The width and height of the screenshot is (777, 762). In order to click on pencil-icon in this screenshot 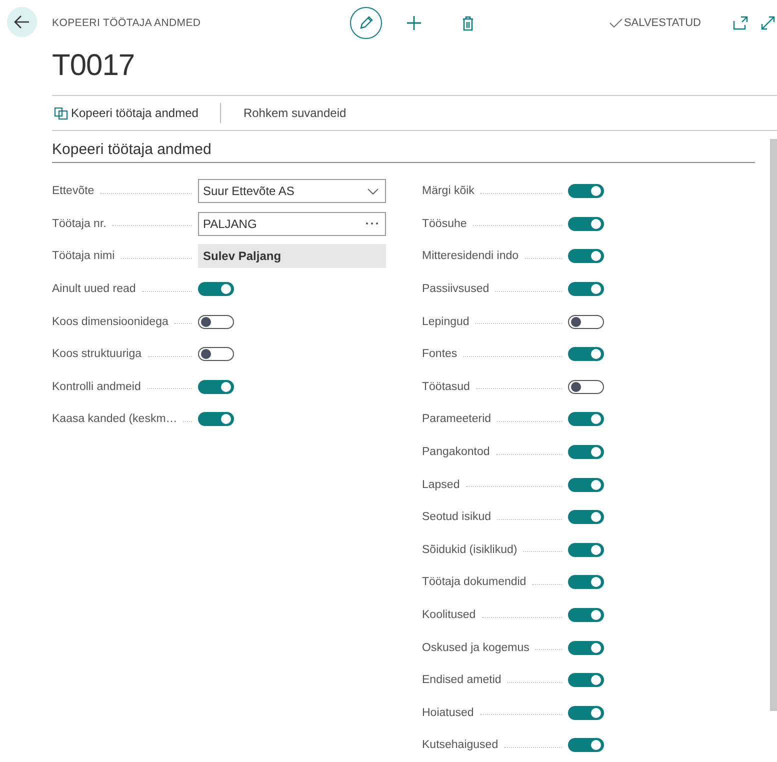, I will do `click(366, 23)`.